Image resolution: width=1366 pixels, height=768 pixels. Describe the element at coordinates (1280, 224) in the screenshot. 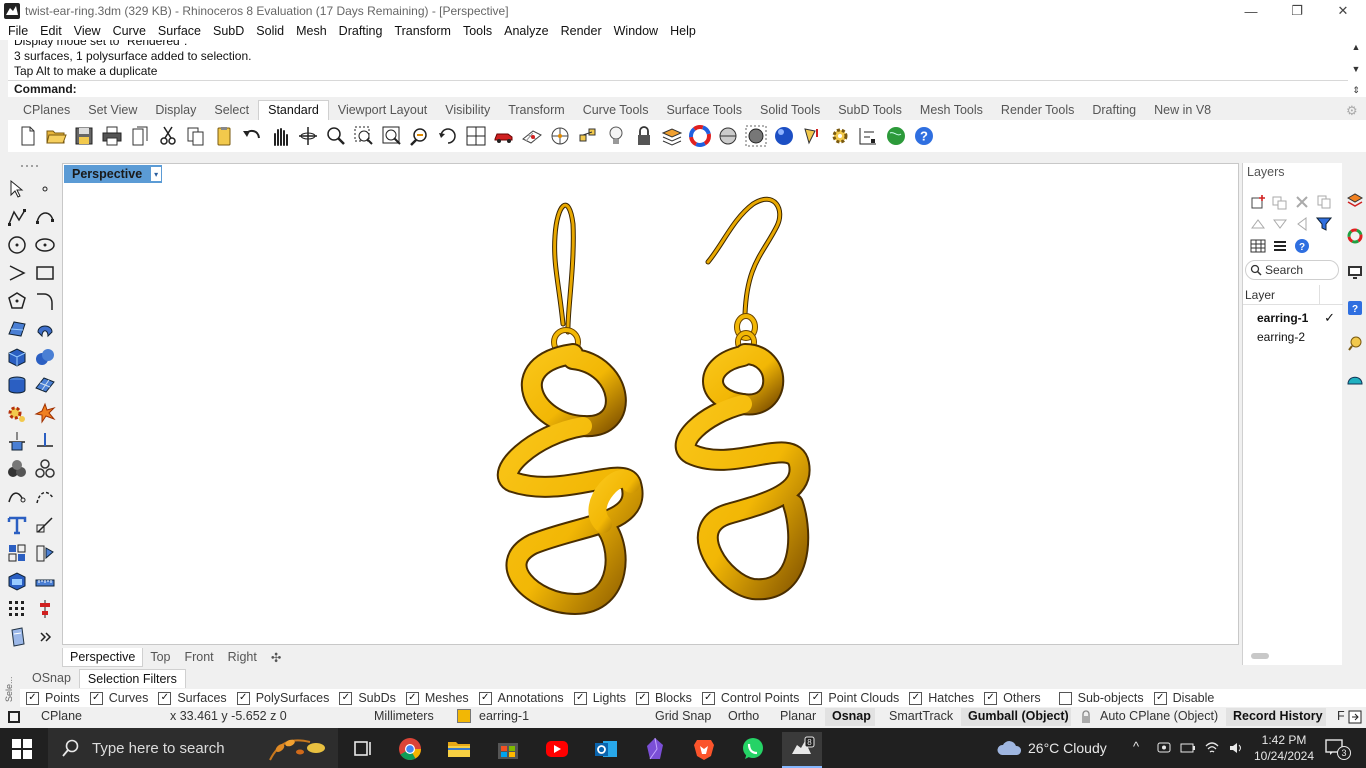

I see `move-layer-down-button` at that location.